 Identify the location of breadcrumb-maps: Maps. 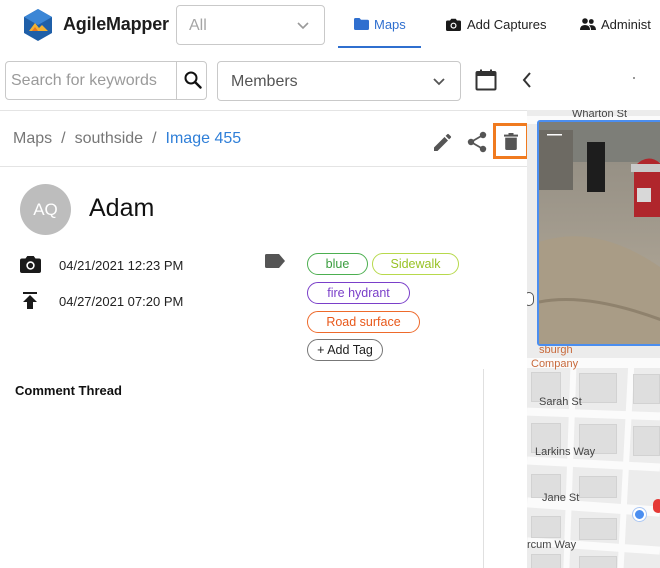
(32, 138).